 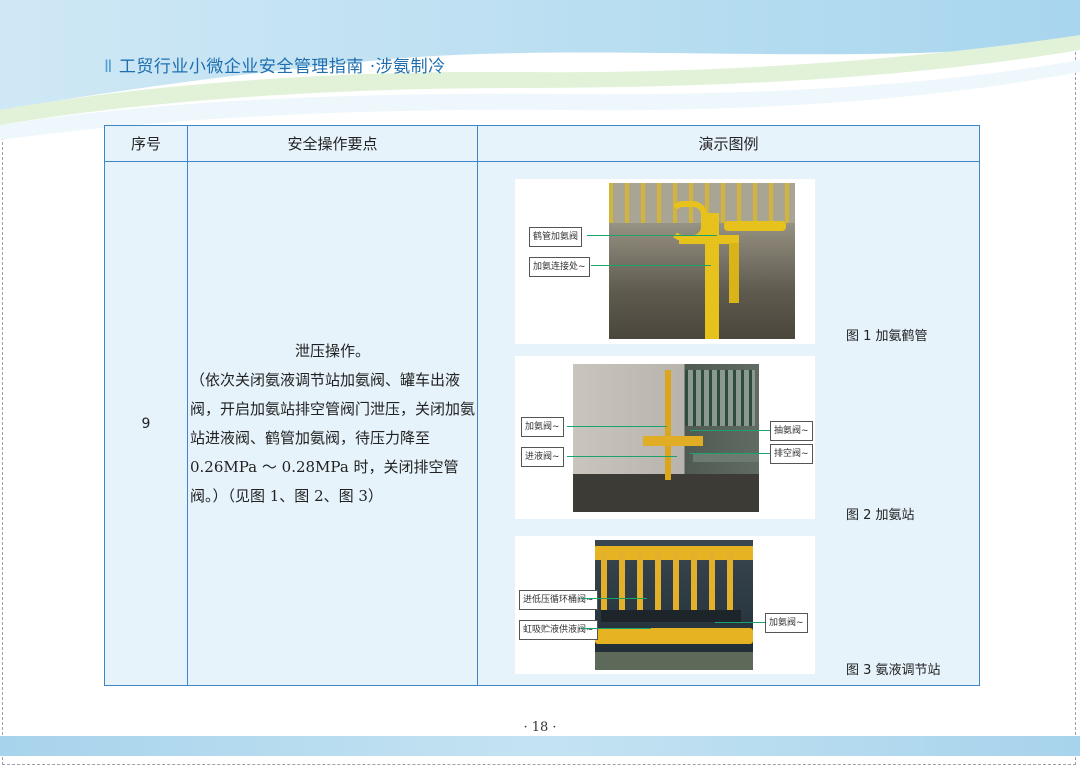 I want to click on figure-3-image: 进低压循环桶阀~ 虹吸贮液供液阀~ 加氨阀~, so click(x=665, y=605).